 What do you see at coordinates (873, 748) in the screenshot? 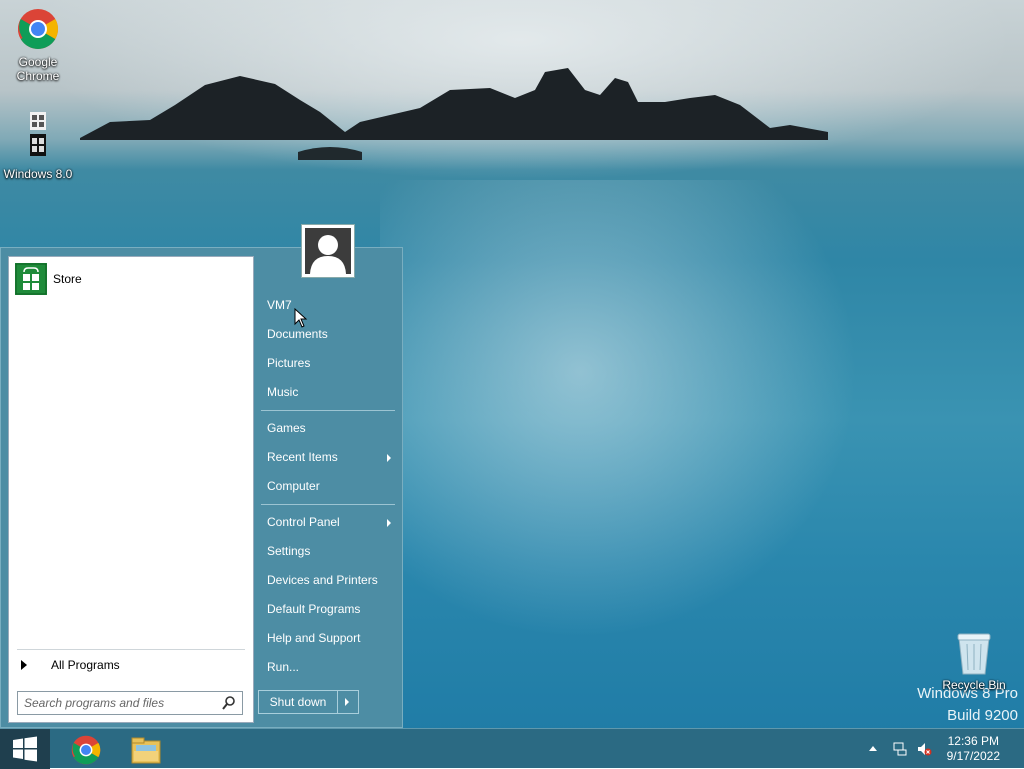
I see `show-hidden-icons-icon` at bounding box center [873, 748].